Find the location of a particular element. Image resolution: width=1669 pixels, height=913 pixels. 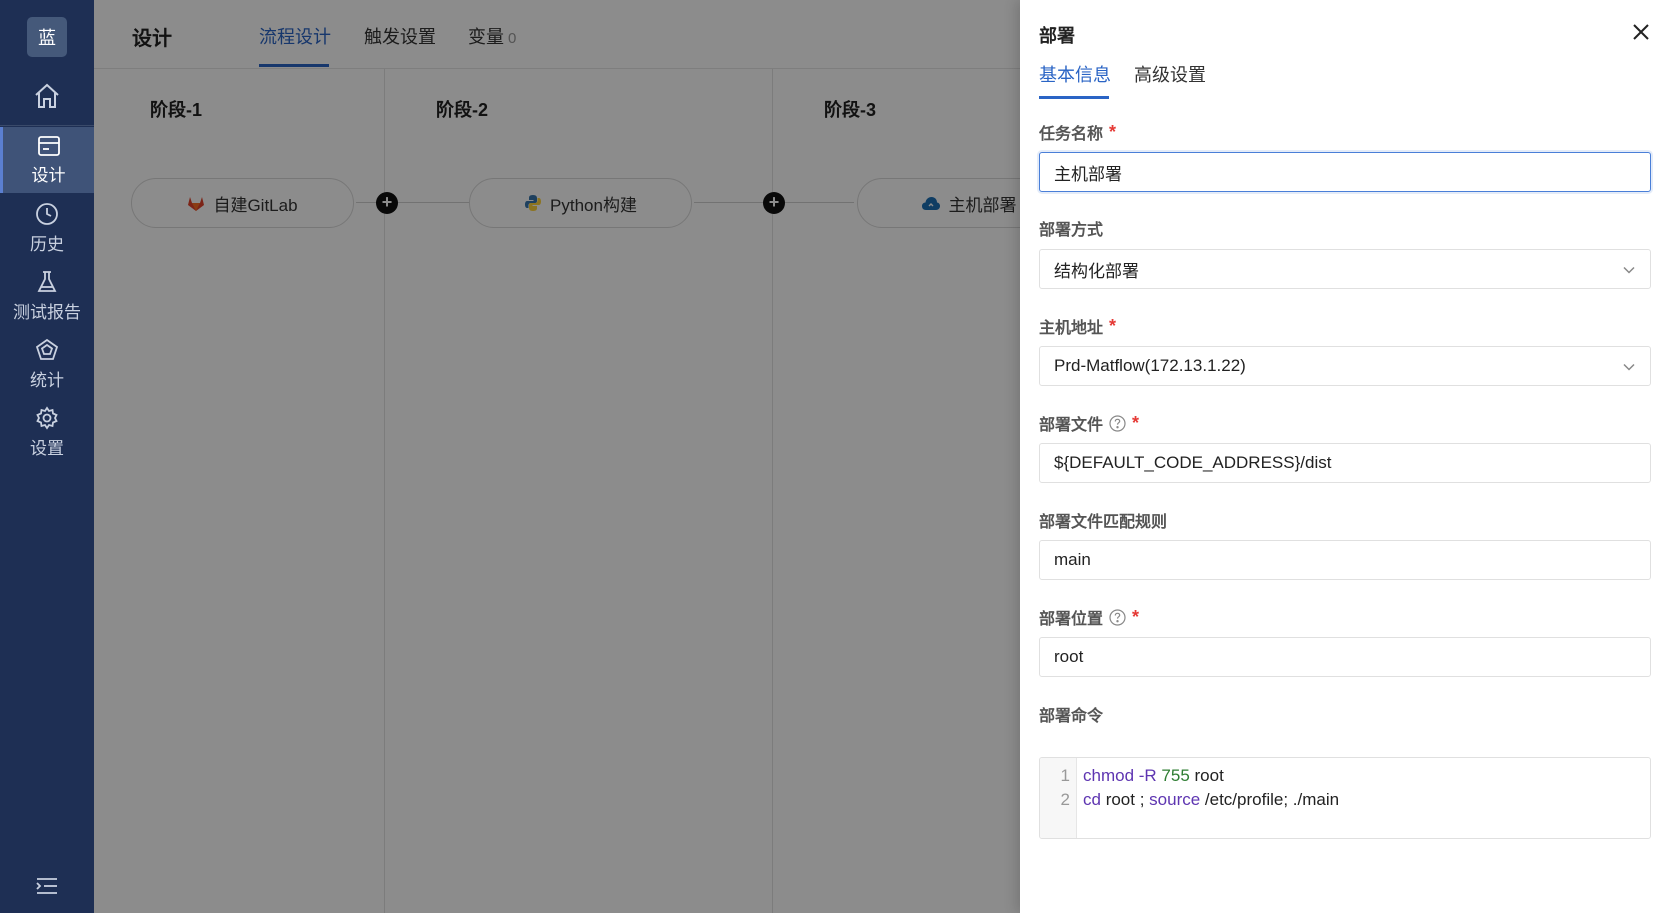

input-value: main is located at coordinates (1072, 559).